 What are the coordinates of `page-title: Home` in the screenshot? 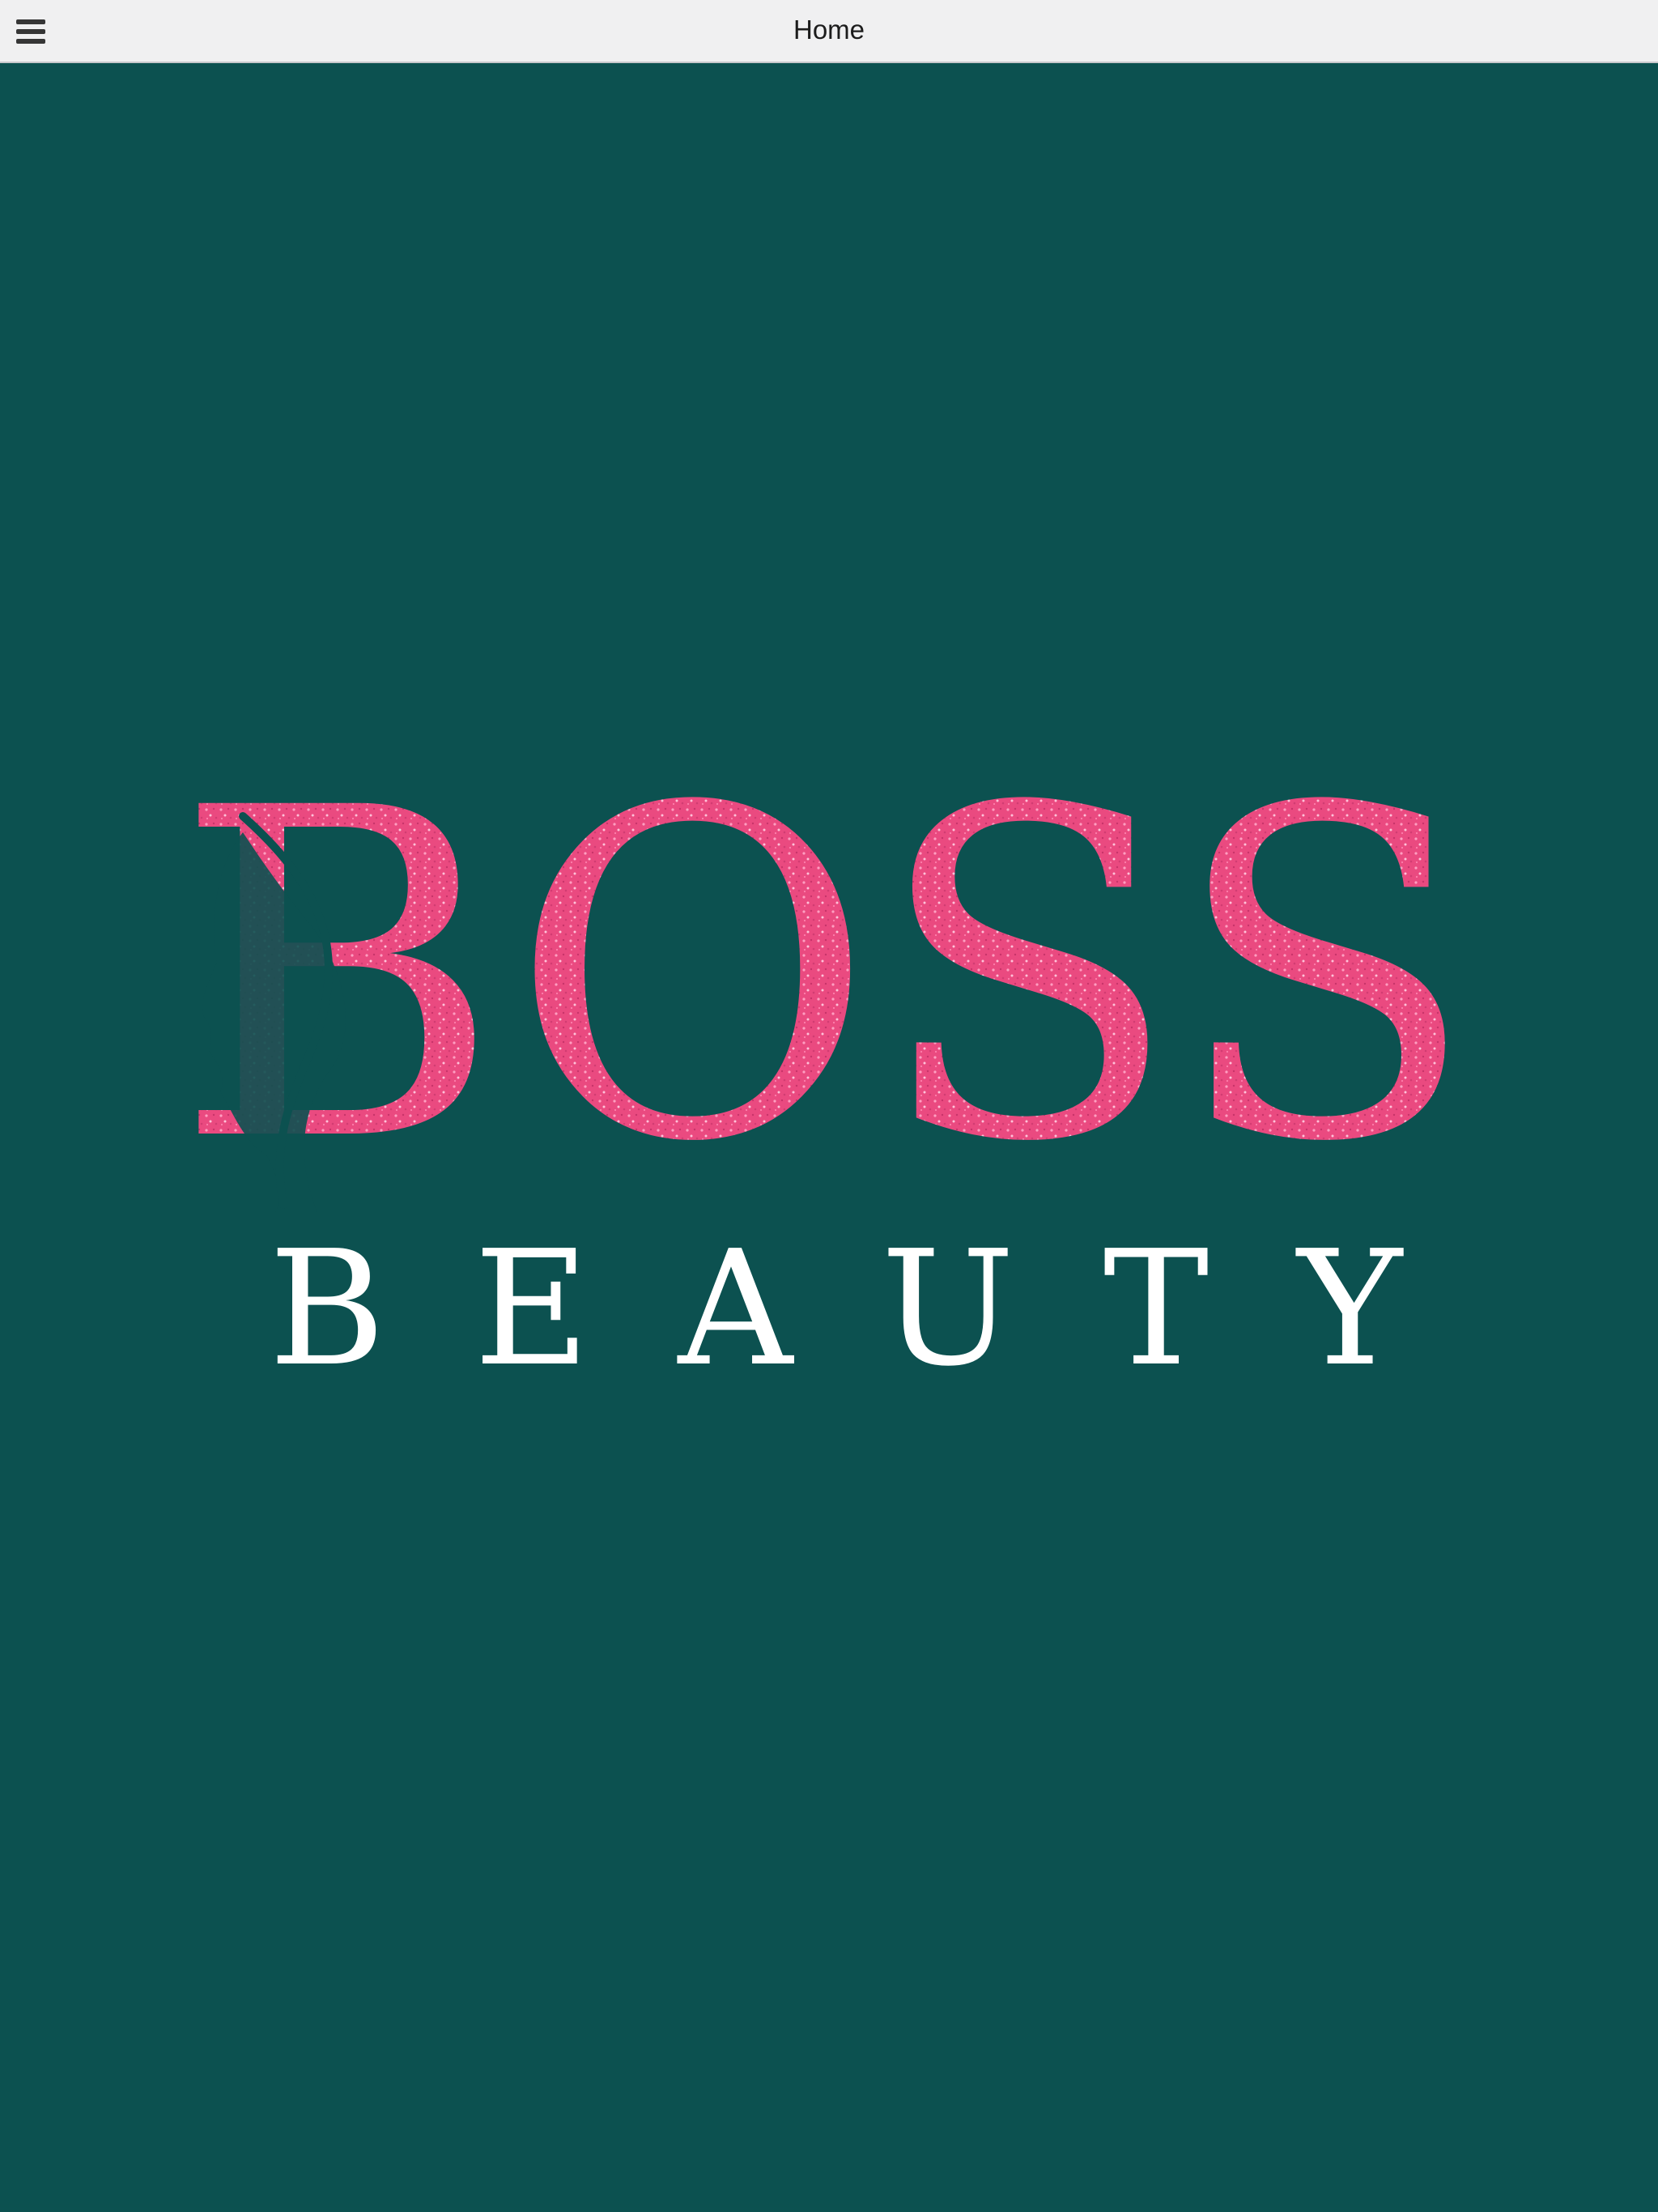 It's located at (829, 30).